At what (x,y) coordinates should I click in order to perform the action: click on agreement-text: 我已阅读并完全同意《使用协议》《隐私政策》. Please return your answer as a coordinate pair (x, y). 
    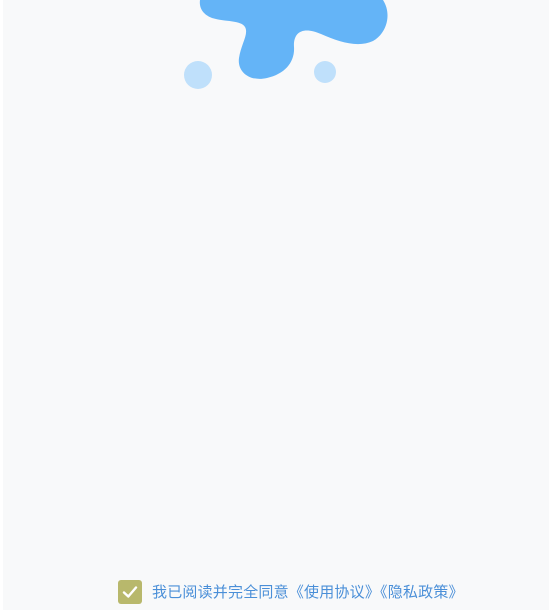
    Looking at the image, I should click on (308, 592).